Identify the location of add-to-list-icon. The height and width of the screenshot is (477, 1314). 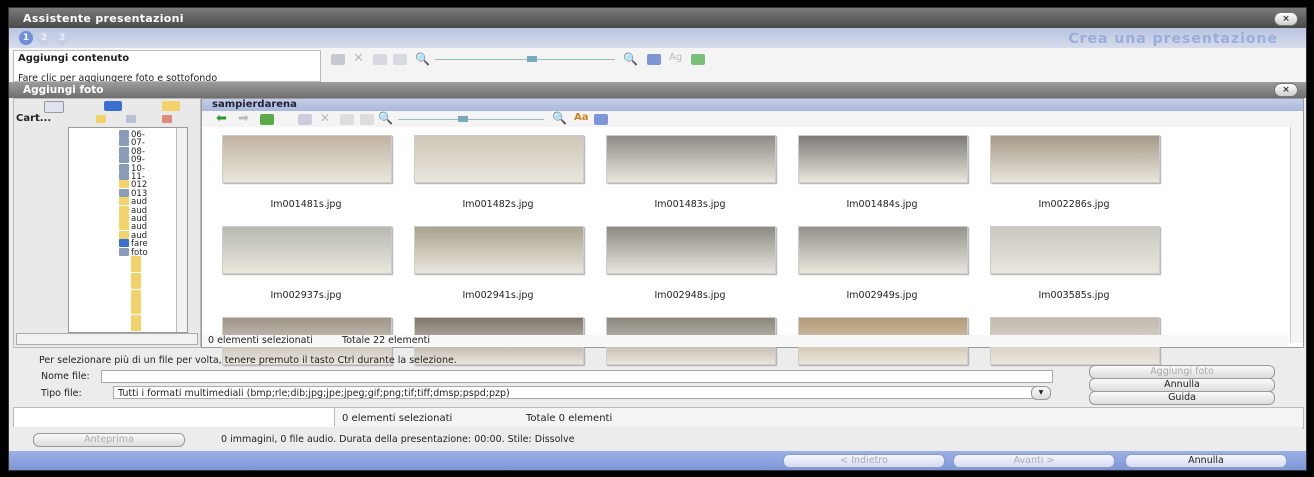
(698, 59).